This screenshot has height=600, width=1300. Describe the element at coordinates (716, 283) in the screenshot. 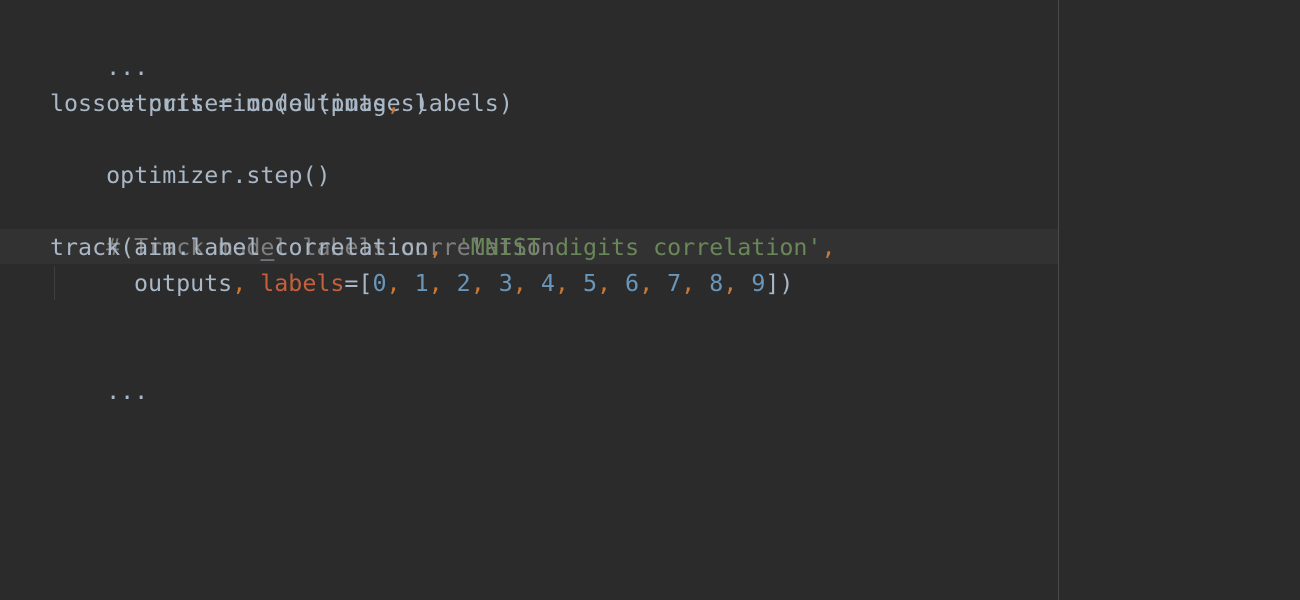

I see `number-literal: 8` at that location.